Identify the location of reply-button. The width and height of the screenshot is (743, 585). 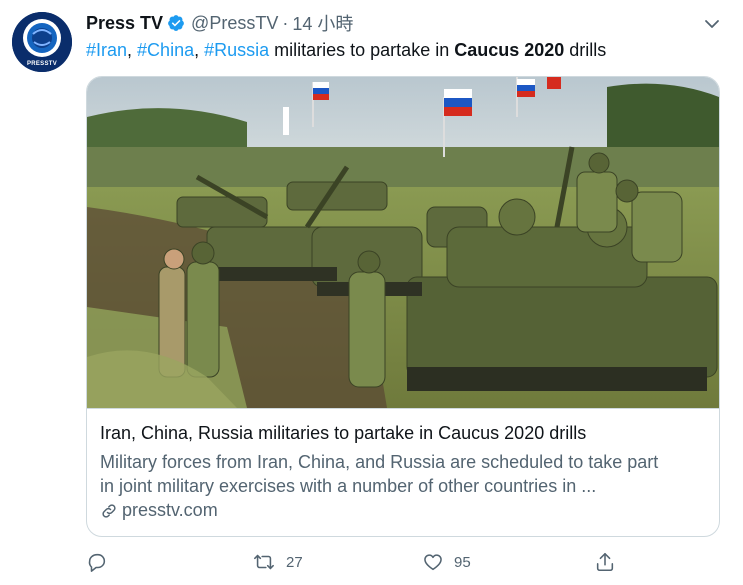
(97, 562).